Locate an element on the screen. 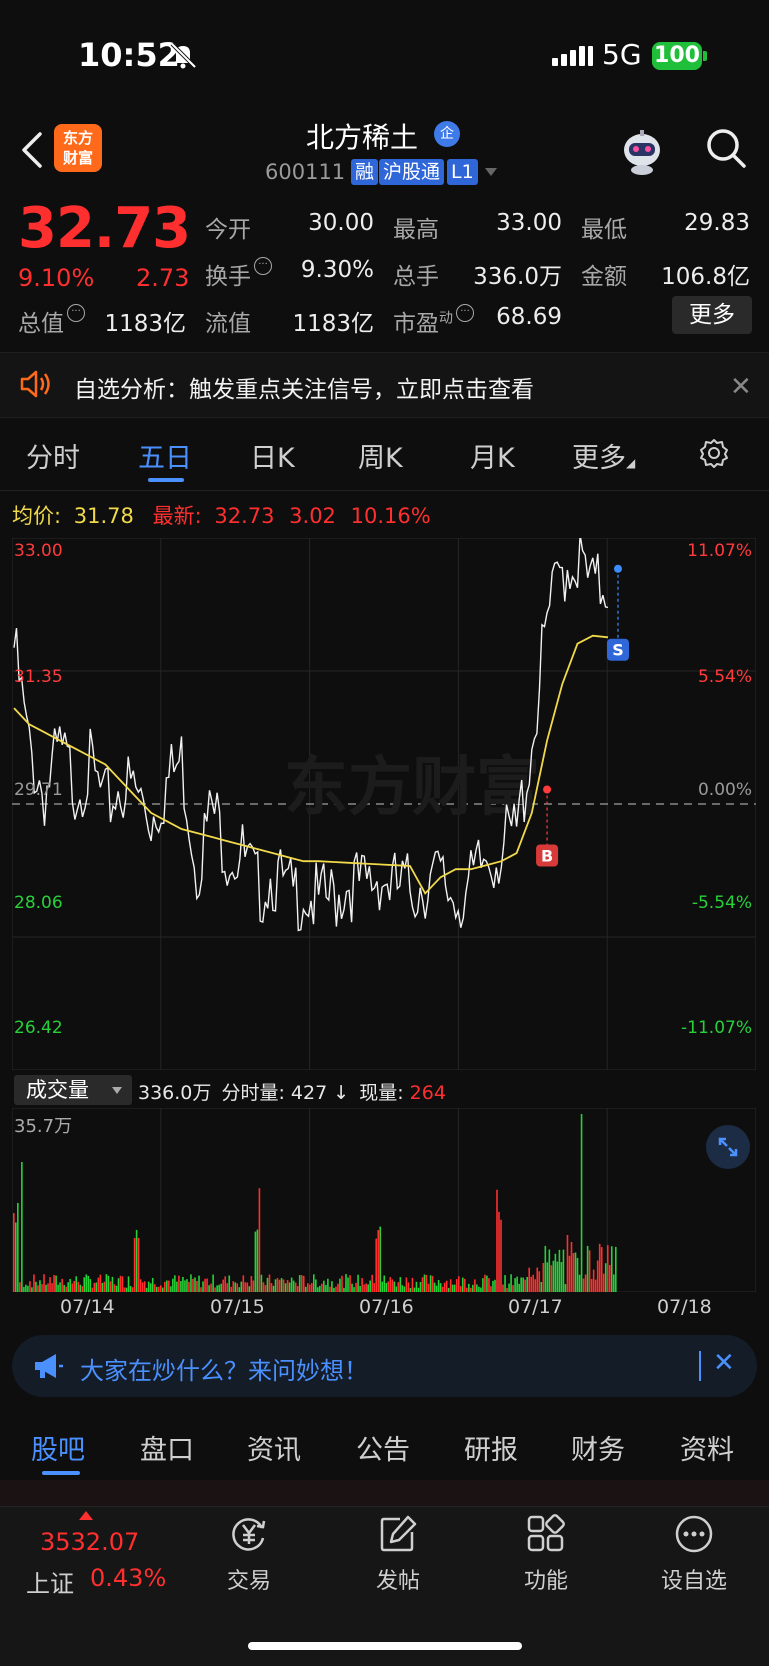 The height and width of the screenshot is (1666, 769). more-circle-icon is located at coordinates (694, 1534).